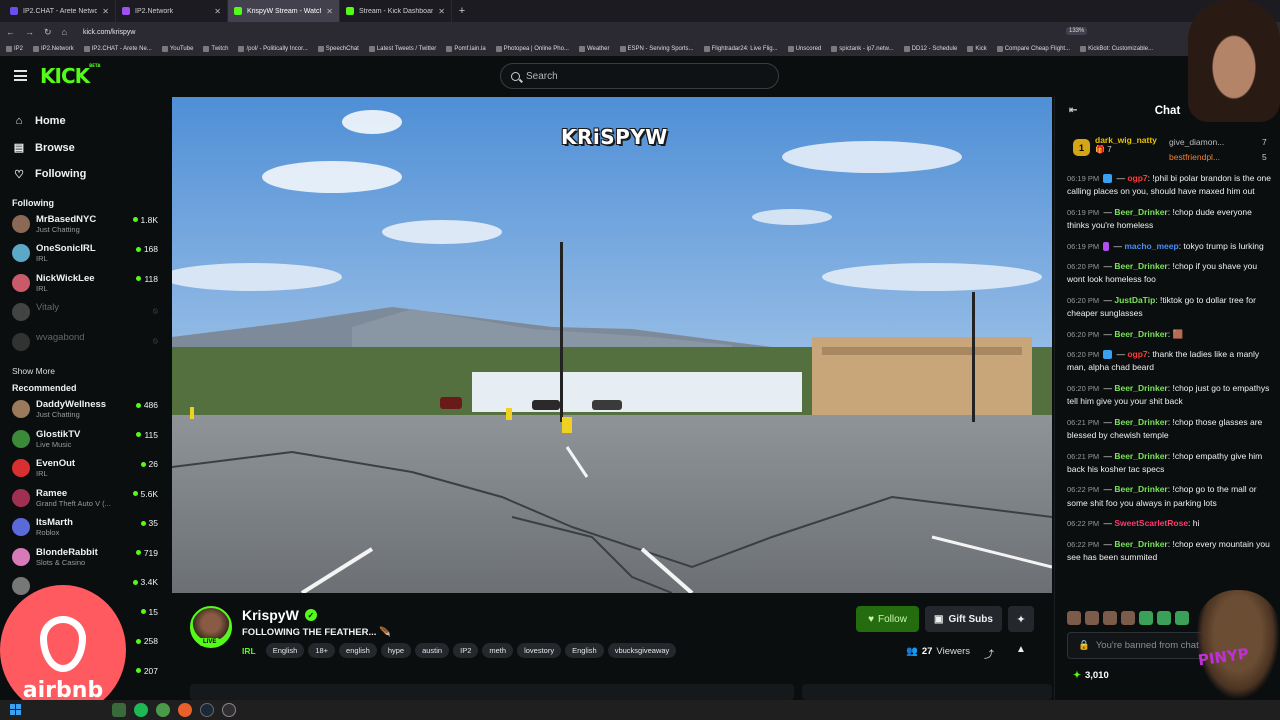  Describe the element at coordinates (60, 11) in the screenshot. I see `browser-tab: IP2.CHAT - Arete Network ✕` at that location.